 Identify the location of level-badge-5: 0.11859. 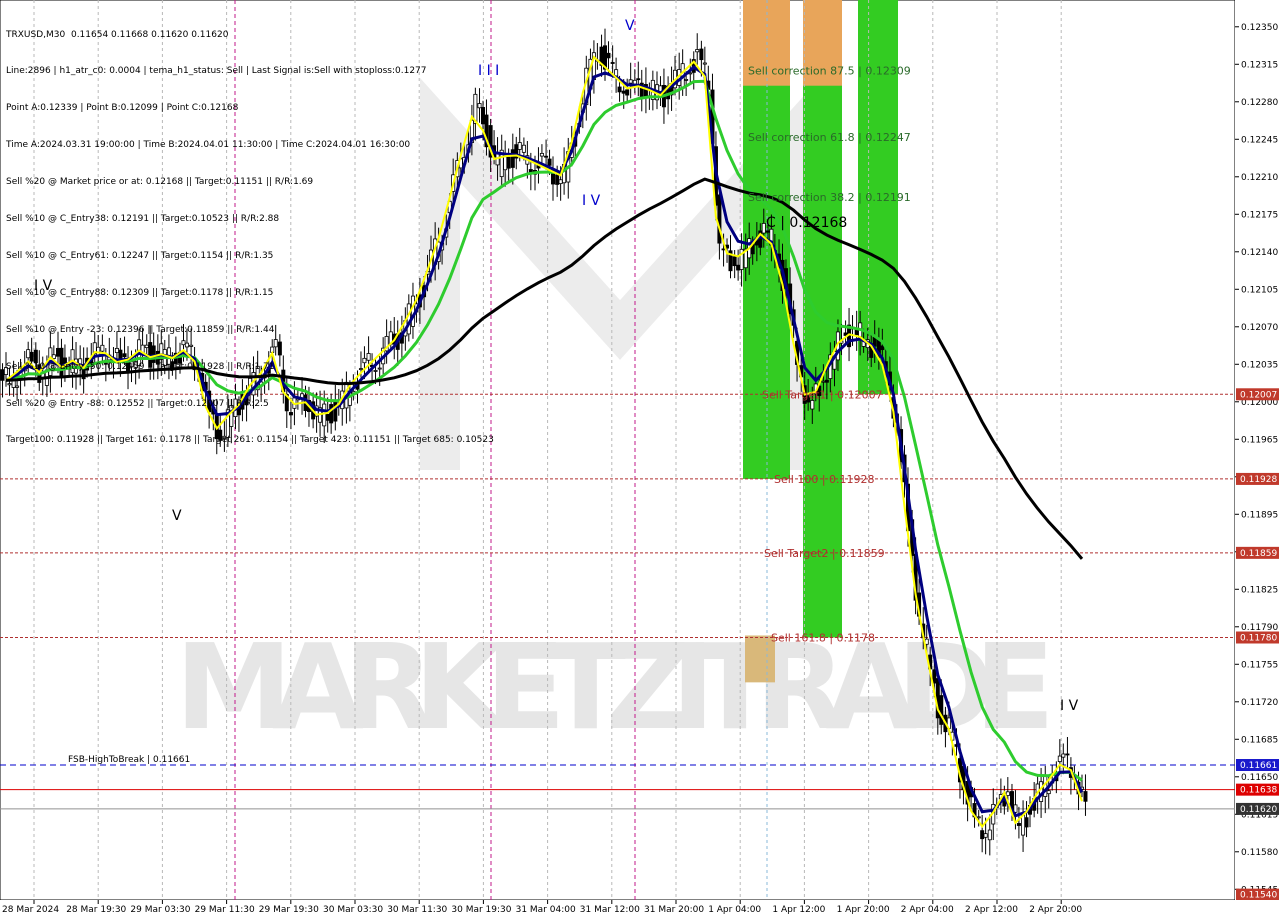
(1258, 554).